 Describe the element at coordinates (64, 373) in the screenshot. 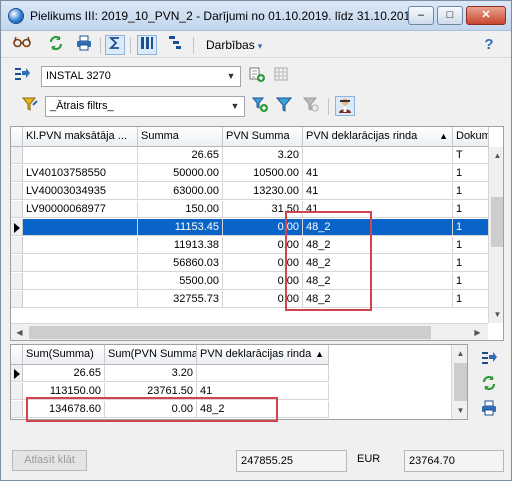

I see `sum-amount-cell: 26.65` at that location.